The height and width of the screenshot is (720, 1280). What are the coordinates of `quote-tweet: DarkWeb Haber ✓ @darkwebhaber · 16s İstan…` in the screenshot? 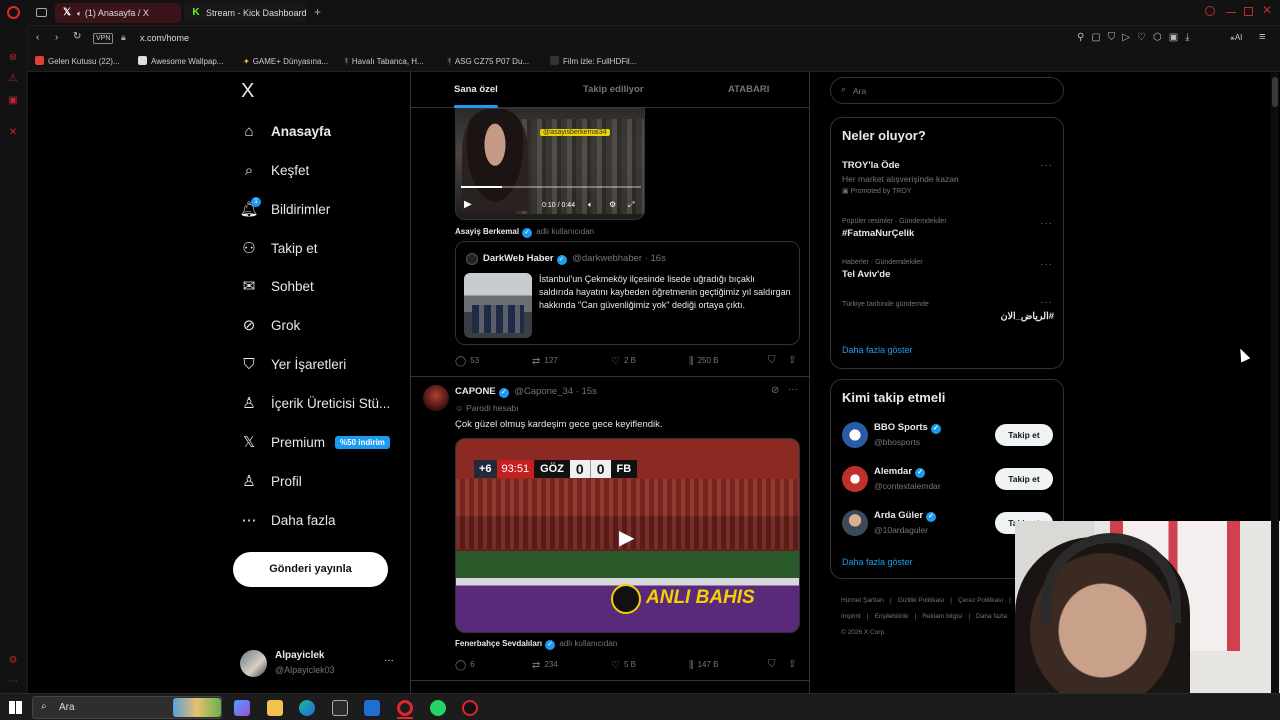 It's located at (627, 293).